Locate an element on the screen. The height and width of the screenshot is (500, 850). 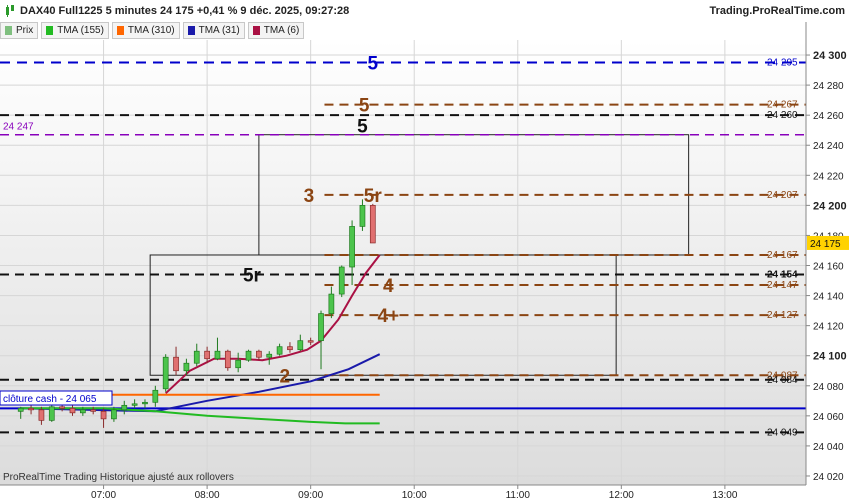
y-tick-label: 24 240 is located at coordinates (828, 146).